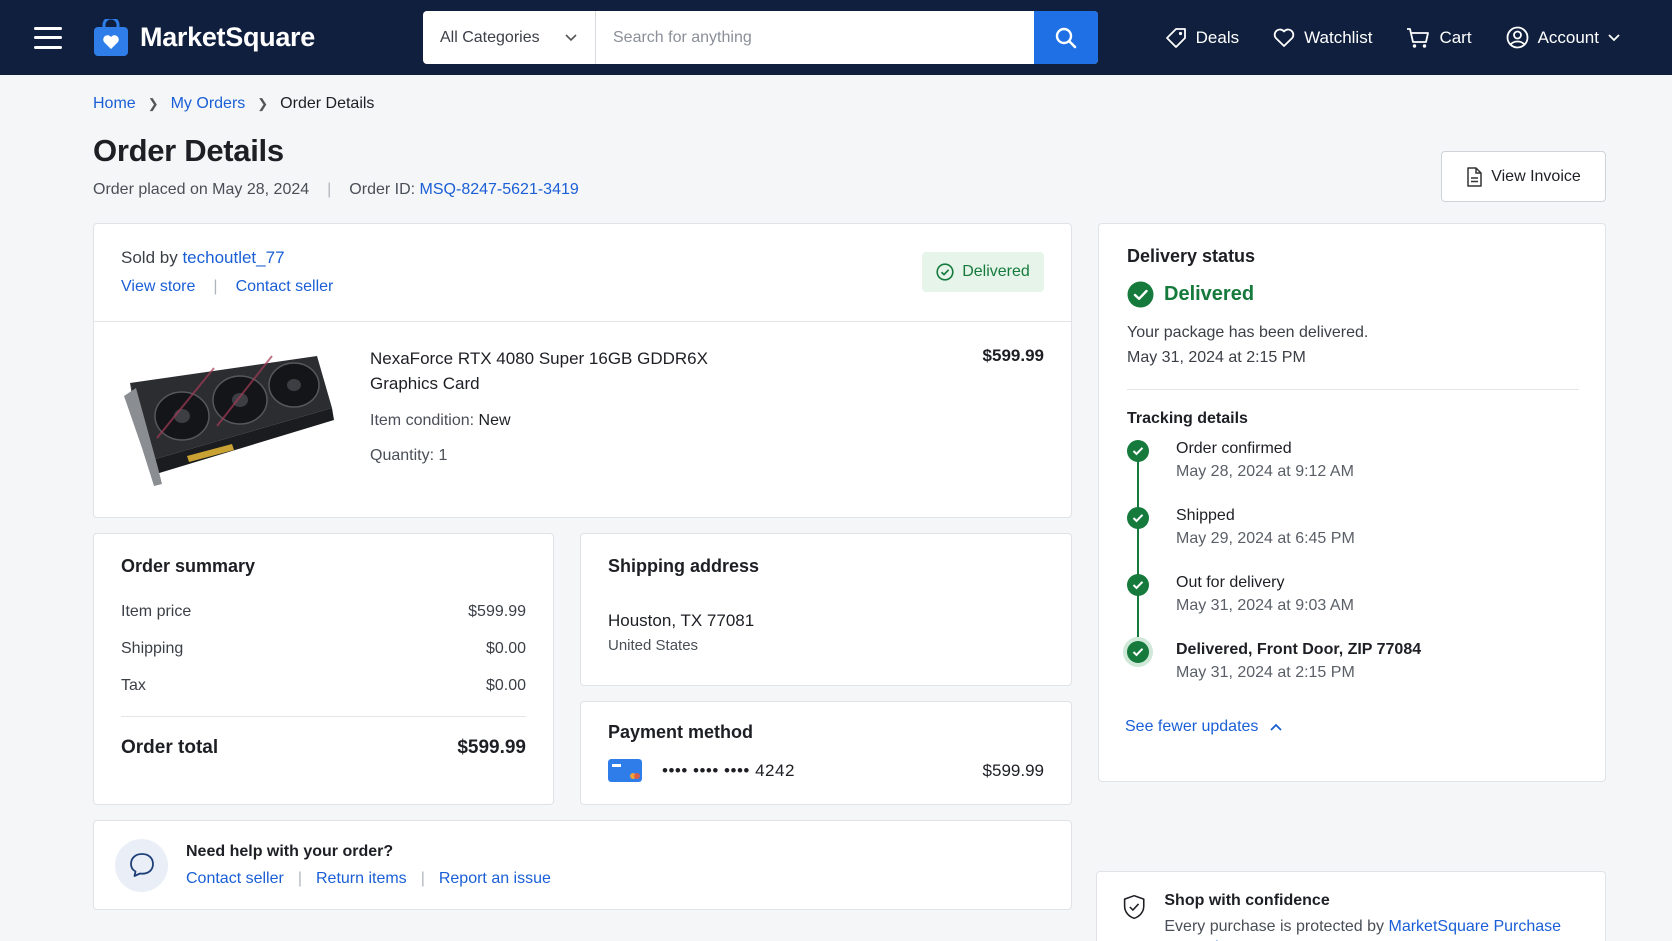 The height and width of the screenshot is (941, 1672). I want to click on order-summary-title: Order summary, so click(188, 566).